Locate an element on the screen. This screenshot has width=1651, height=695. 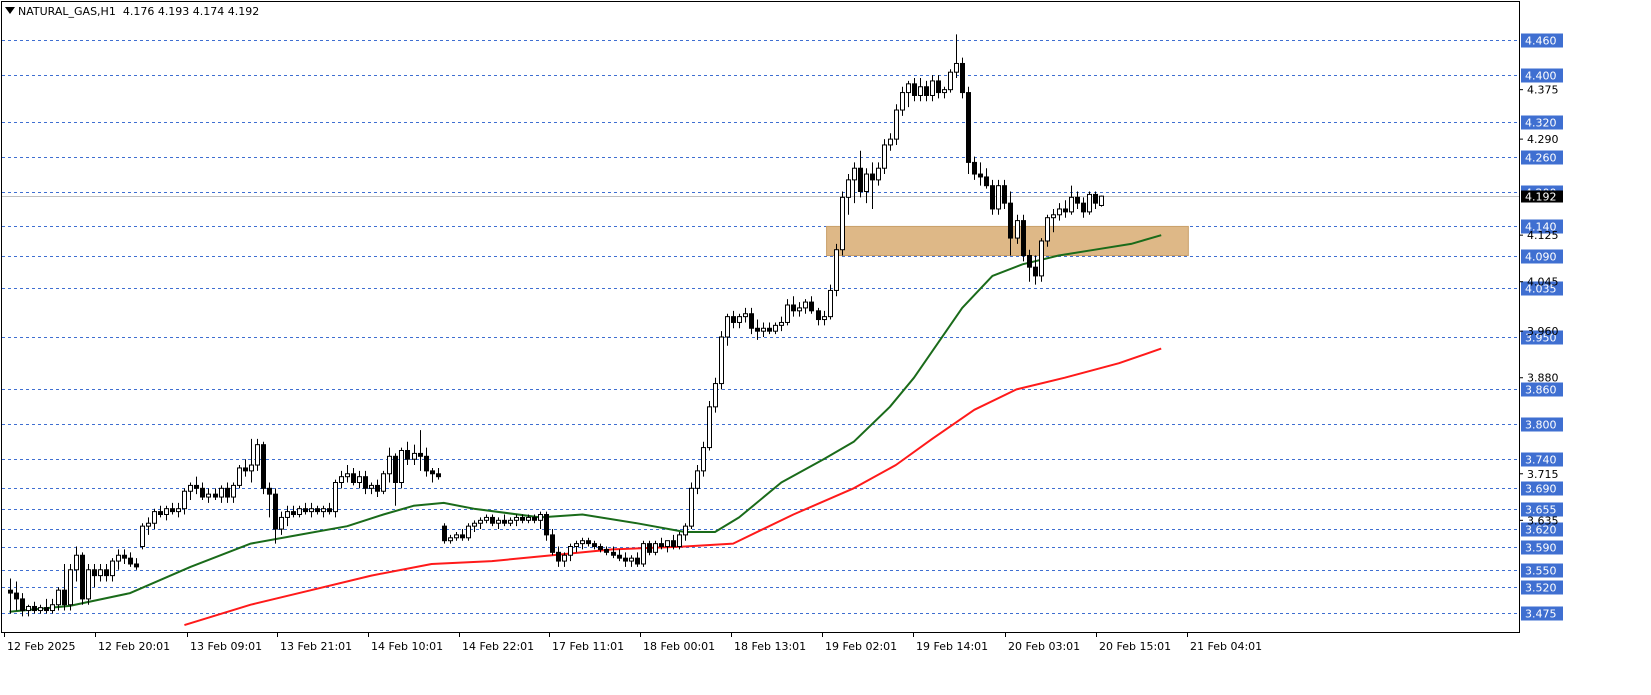
y-tick-label: 3.960 is located at coordinates (1543, 331).